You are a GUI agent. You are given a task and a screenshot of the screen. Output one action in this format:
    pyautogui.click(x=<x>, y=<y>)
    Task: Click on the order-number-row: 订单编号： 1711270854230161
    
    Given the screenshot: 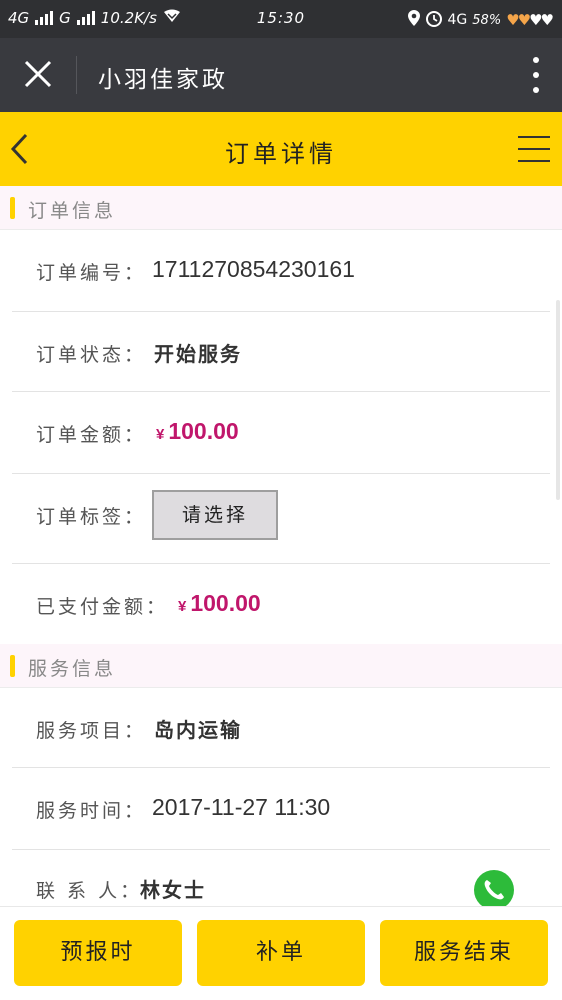 What is the action you would take?
    pyautogui.click(x=281, y=271)
    